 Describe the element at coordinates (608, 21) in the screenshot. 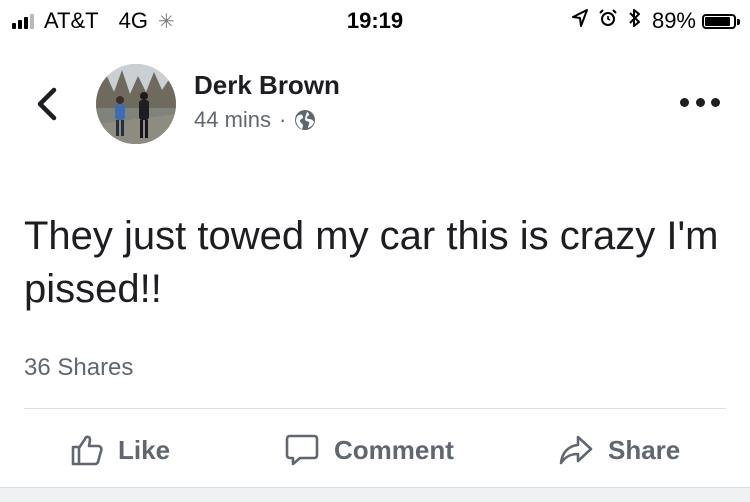

I see `alarm-icon` at that location.